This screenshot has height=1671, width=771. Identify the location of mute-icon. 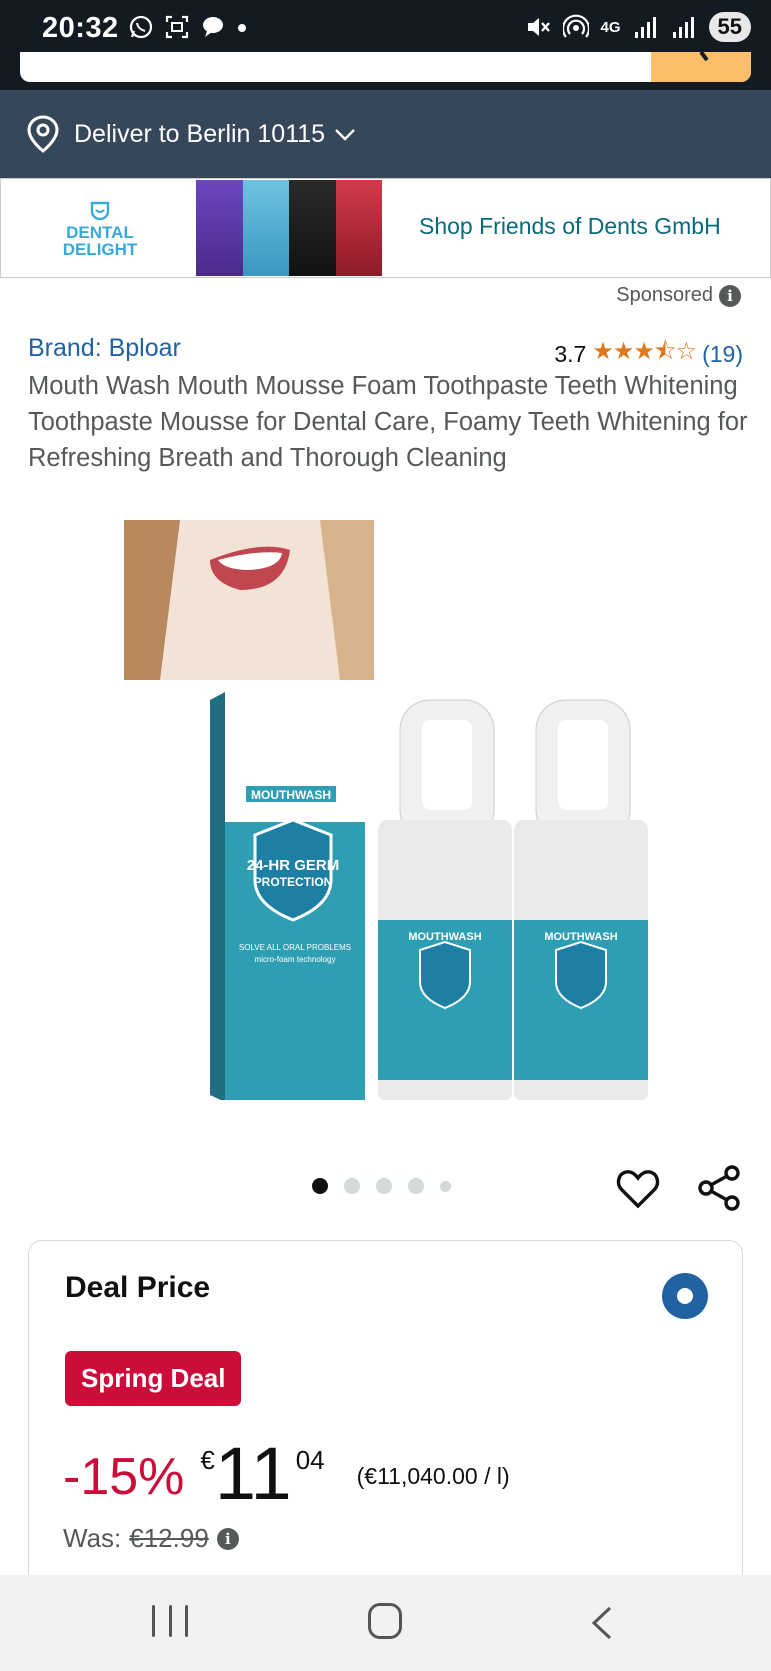
(538, 27).